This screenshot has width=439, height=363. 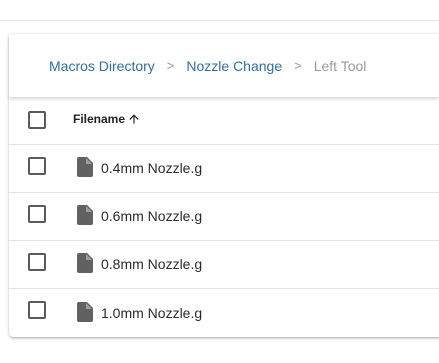 What do you see at coordinates (224, 265) in the screenshot?
I see `table-row: 0.8mm Nozzle.g` at bounding box center [224, 265].